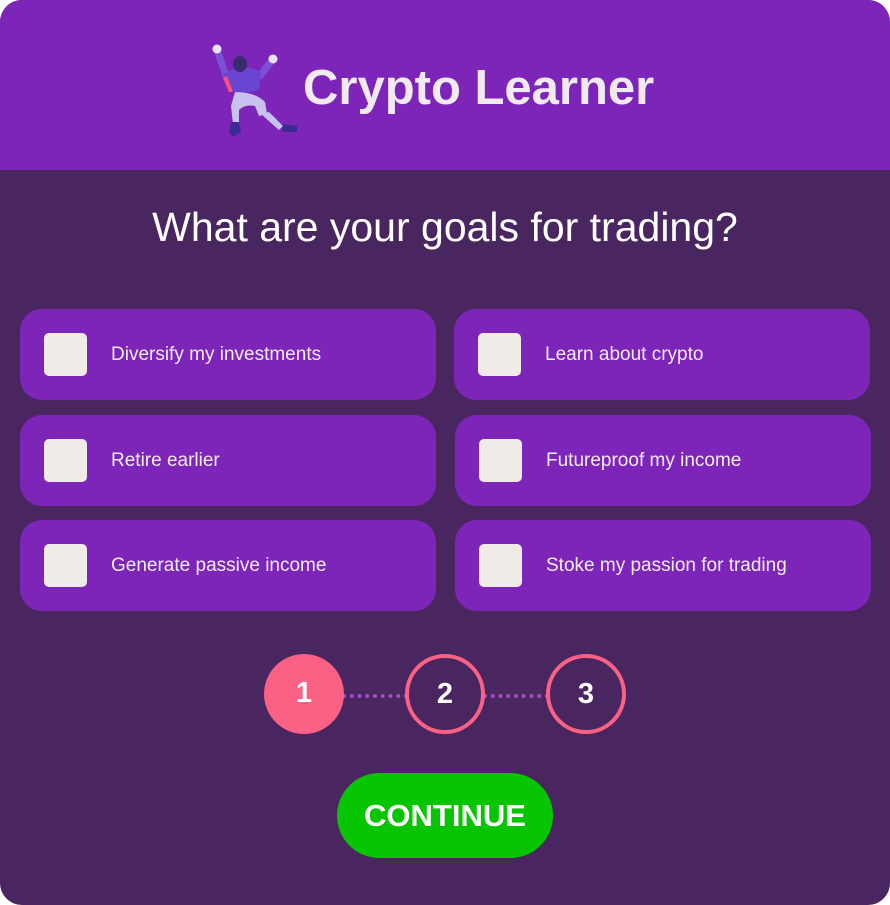  I want to click on goal-option-retire-earlier: Retire earlier, so click(228, 460).